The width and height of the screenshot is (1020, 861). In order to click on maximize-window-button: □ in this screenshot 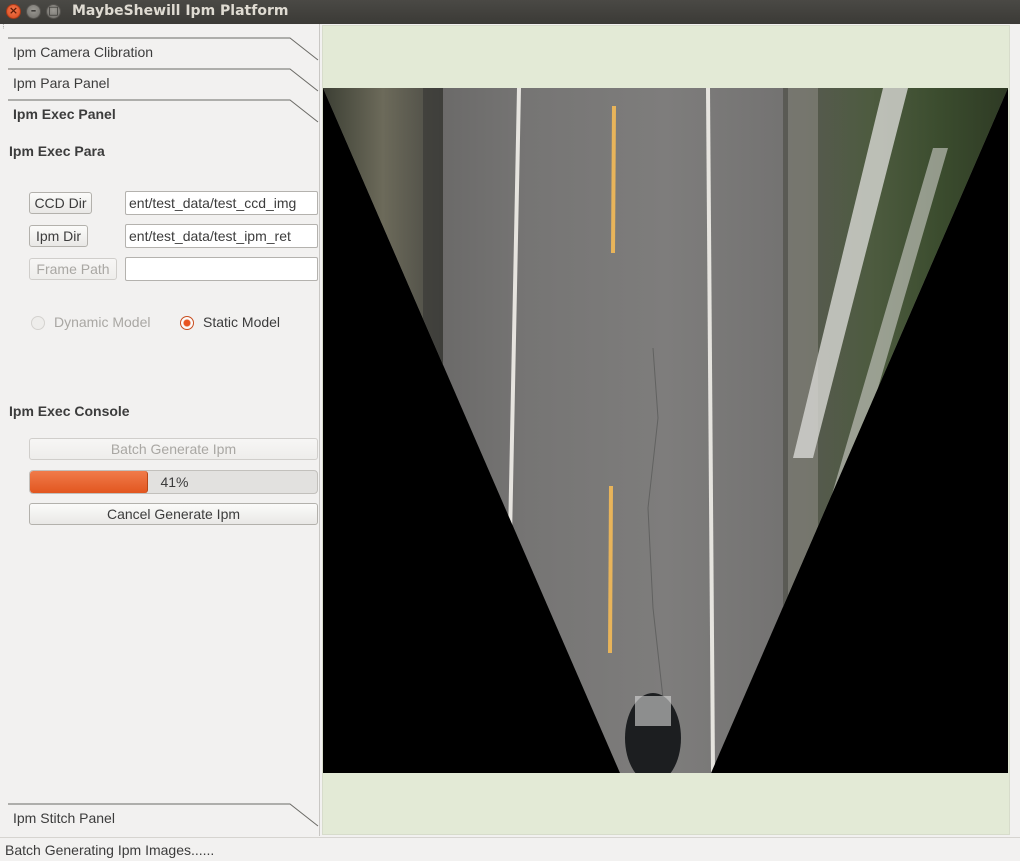, I will do `click(53, 11)`.